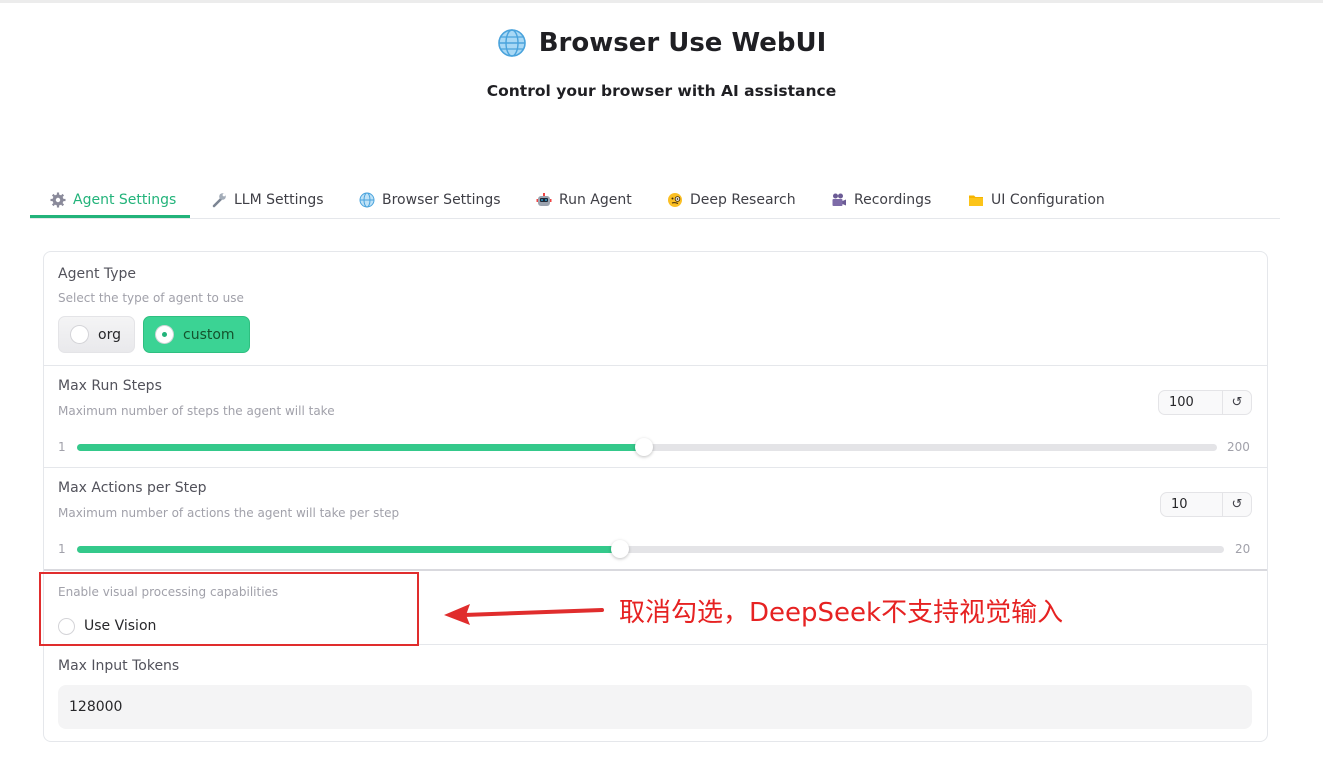  I want to click on tab-run-agent: Run Agent, so click(584, 199).